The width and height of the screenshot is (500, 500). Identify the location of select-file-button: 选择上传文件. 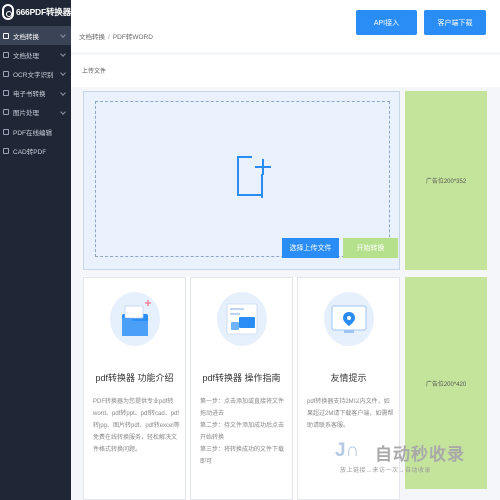
(310, 248).